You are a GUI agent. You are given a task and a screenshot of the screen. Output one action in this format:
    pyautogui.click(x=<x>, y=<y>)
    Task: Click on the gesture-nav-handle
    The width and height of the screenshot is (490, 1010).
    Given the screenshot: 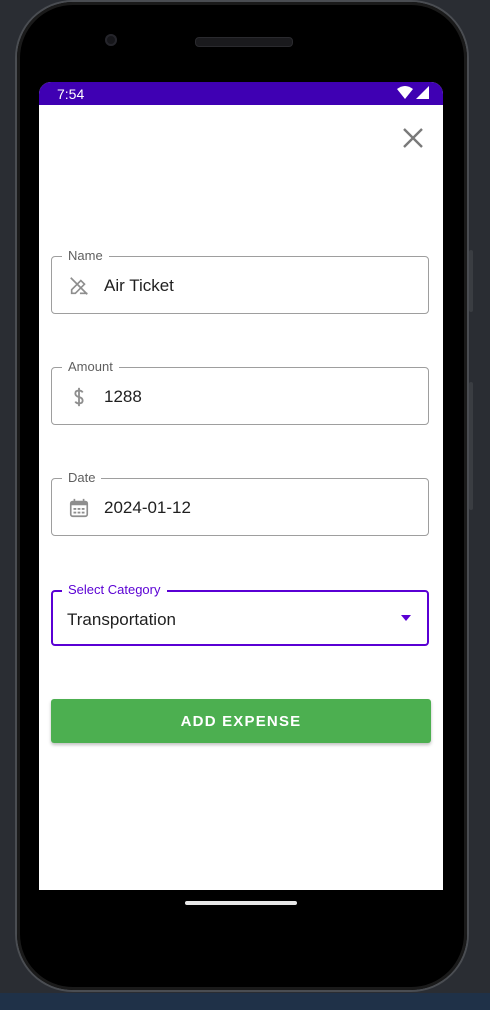 What is the action you would take?
    pyautogui.click(x=241, y=903)
    